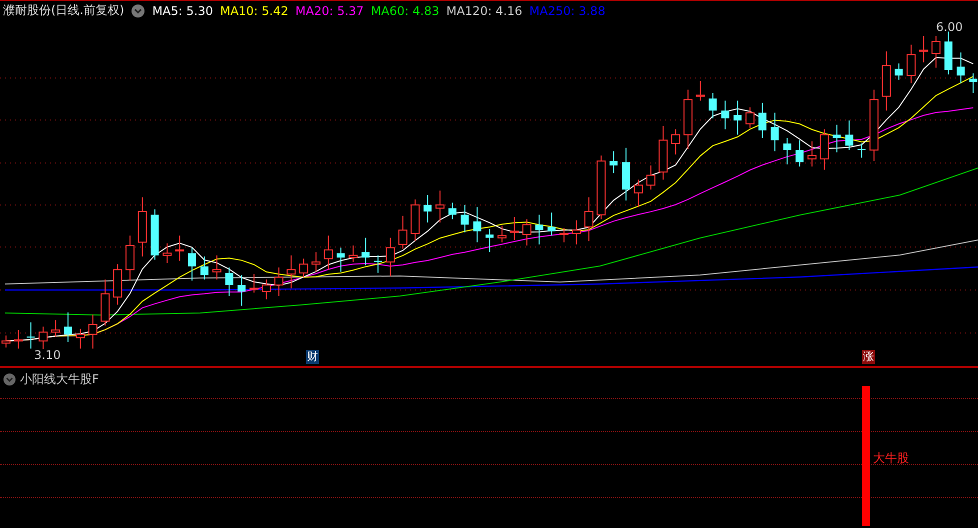 The height and width of the screenshot is (528, 978). Describe the element at coordinates (484, 11) in the screenshot. I see `ma-indicator: MA120: 4.16` at that location.